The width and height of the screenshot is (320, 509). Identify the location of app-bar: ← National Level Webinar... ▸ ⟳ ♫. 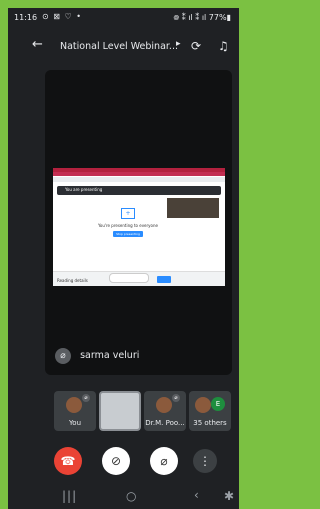
(123, 47).